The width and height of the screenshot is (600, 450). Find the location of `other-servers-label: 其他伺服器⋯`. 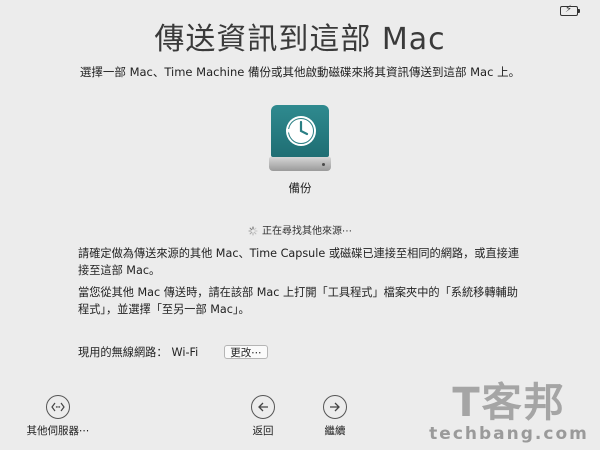

other-servers-label: 其他伺服器⋯ is located at coordinates (58, 431).